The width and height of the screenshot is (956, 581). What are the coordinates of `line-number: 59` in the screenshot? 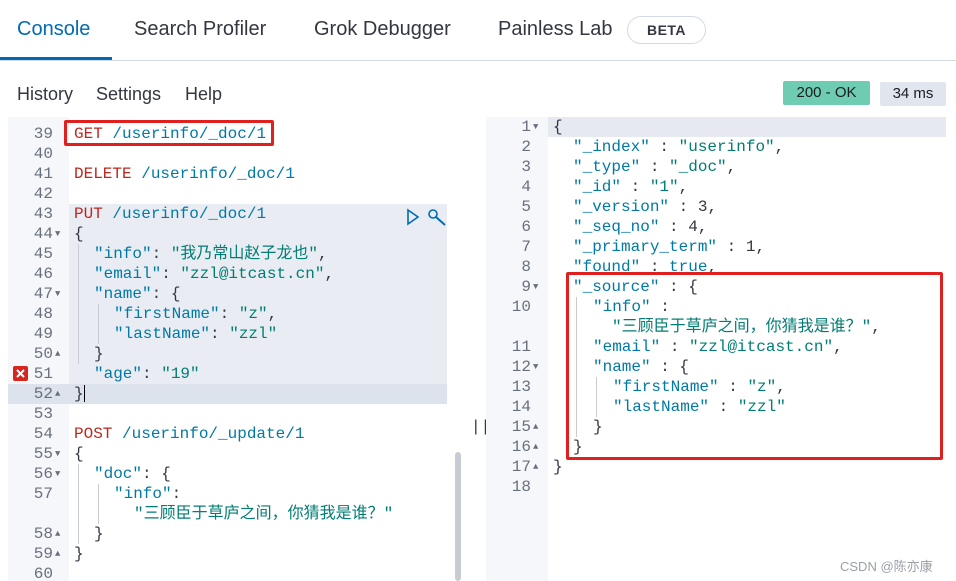 It's located at (43, 554).